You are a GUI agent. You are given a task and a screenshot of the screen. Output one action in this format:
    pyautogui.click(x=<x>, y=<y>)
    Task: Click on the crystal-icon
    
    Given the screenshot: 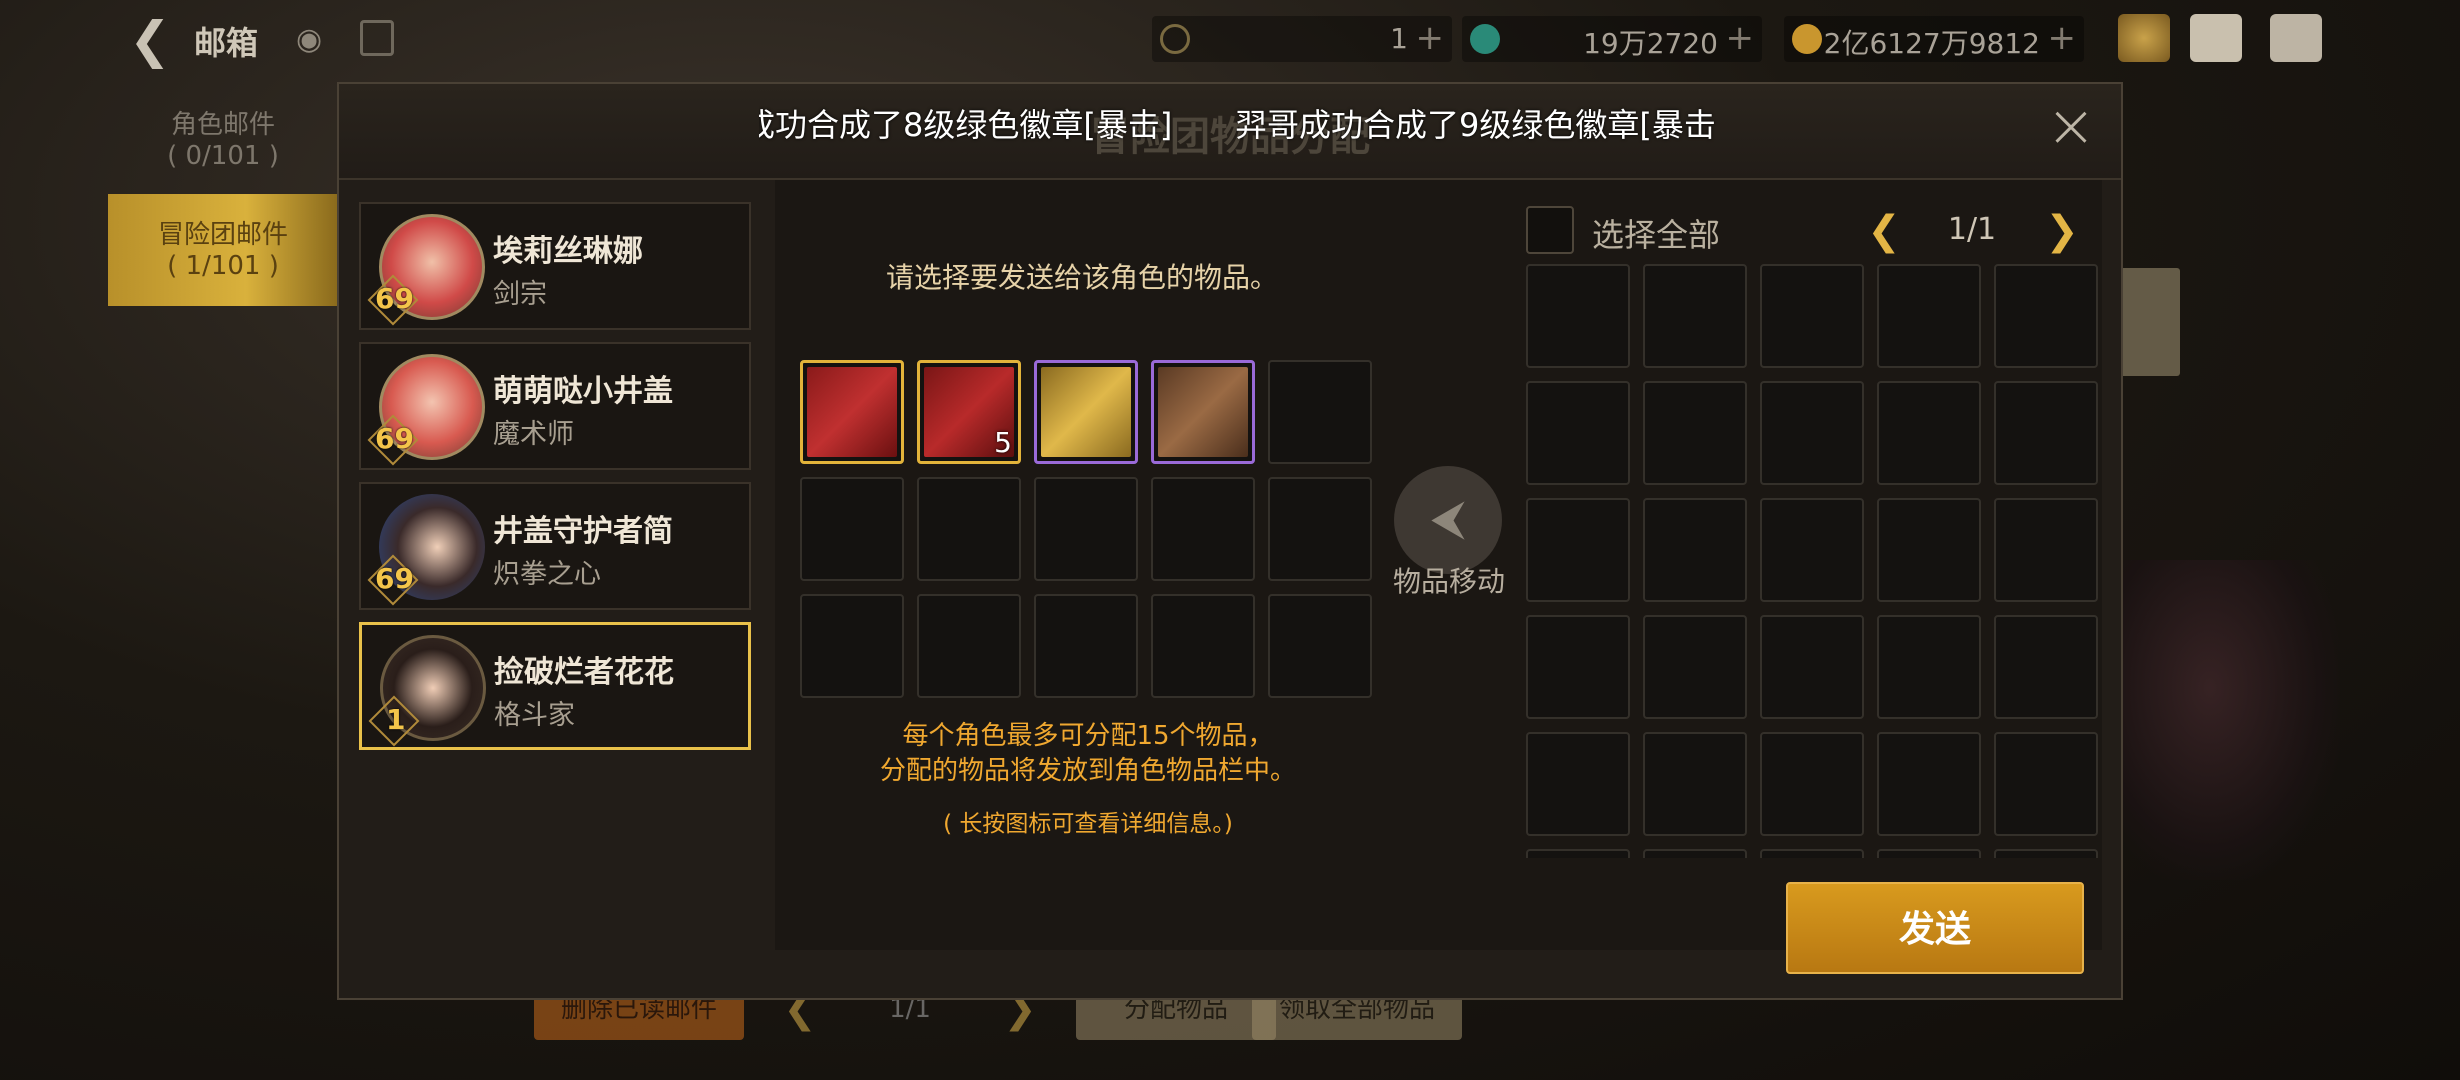 What is the action you would take?
    pyautogui.click(x=1485, y=39)
    